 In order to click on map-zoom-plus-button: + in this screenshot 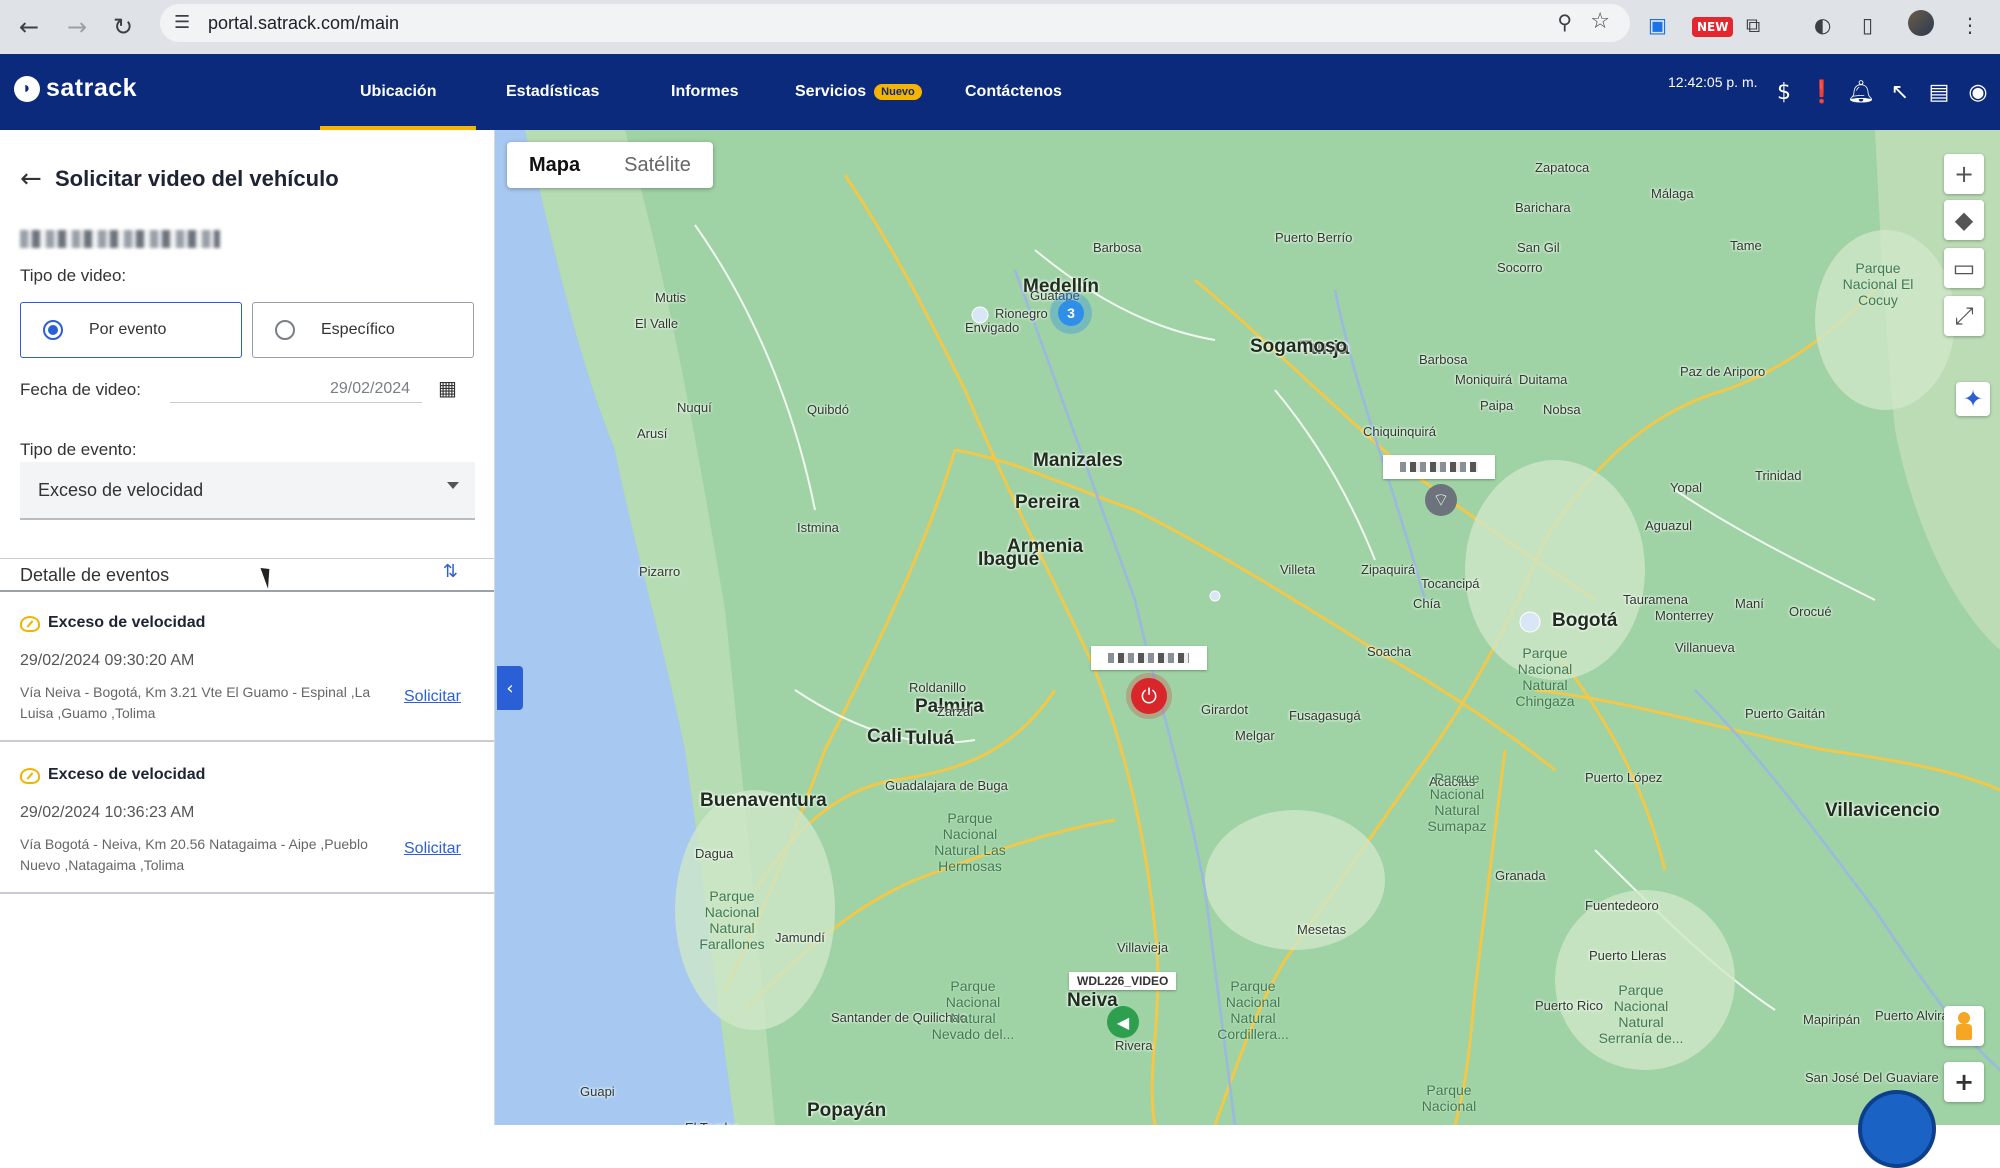, I will do `click(1964, 1082)`.